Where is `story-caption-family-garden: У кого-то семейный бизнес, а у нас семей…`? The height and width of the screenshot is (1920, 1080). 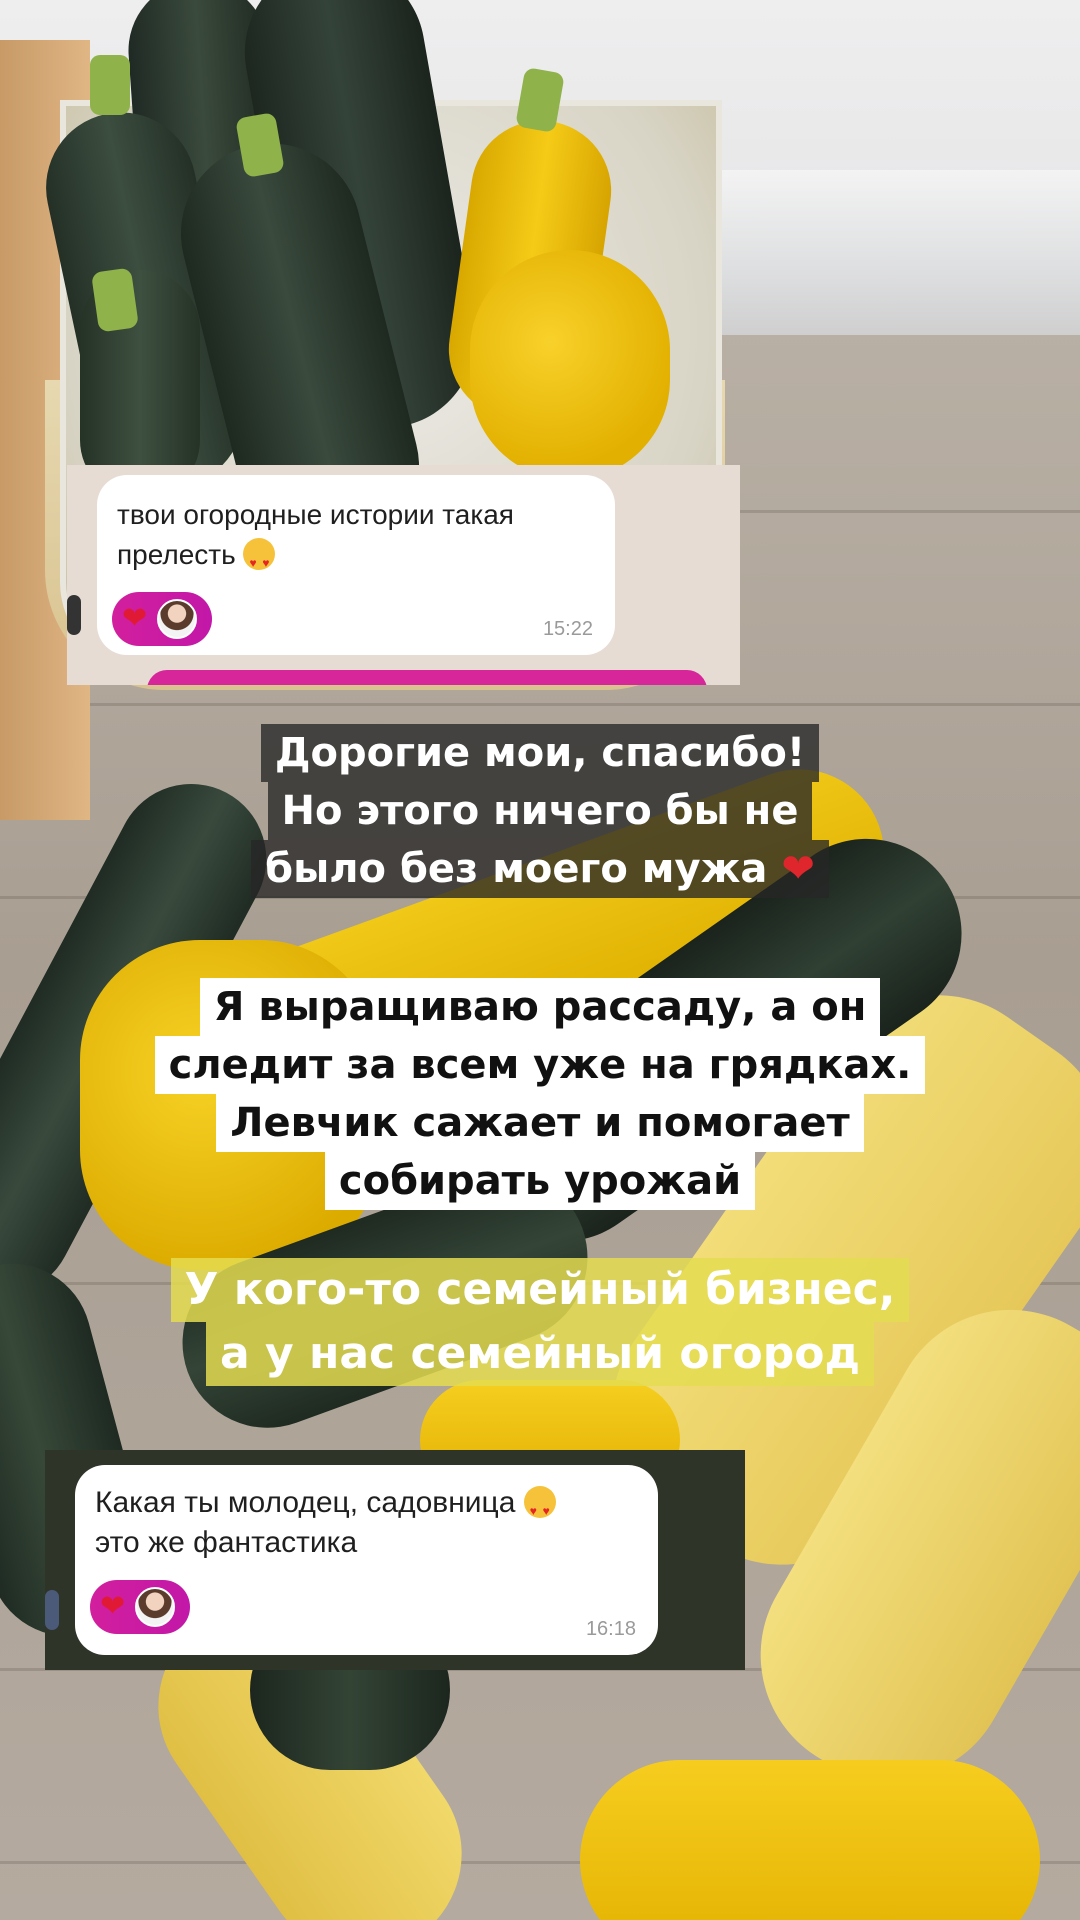
story-caption-family-garden: У кого-то семейный бизнес, а у нас семей… is located at coordinates (540, 1322).